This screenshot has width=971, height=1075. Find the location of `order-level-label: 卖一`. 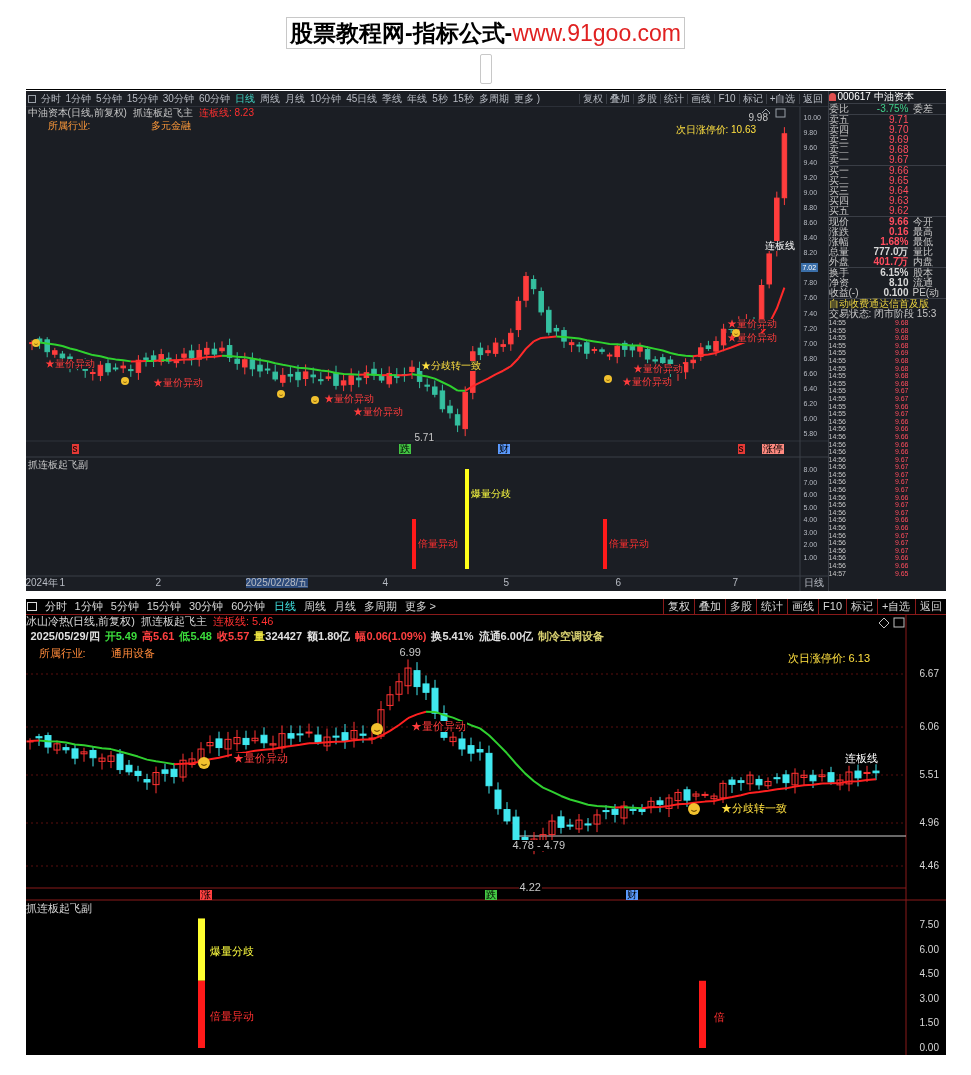

order-level-label: 卖一 is located at coordinates (839, 160).